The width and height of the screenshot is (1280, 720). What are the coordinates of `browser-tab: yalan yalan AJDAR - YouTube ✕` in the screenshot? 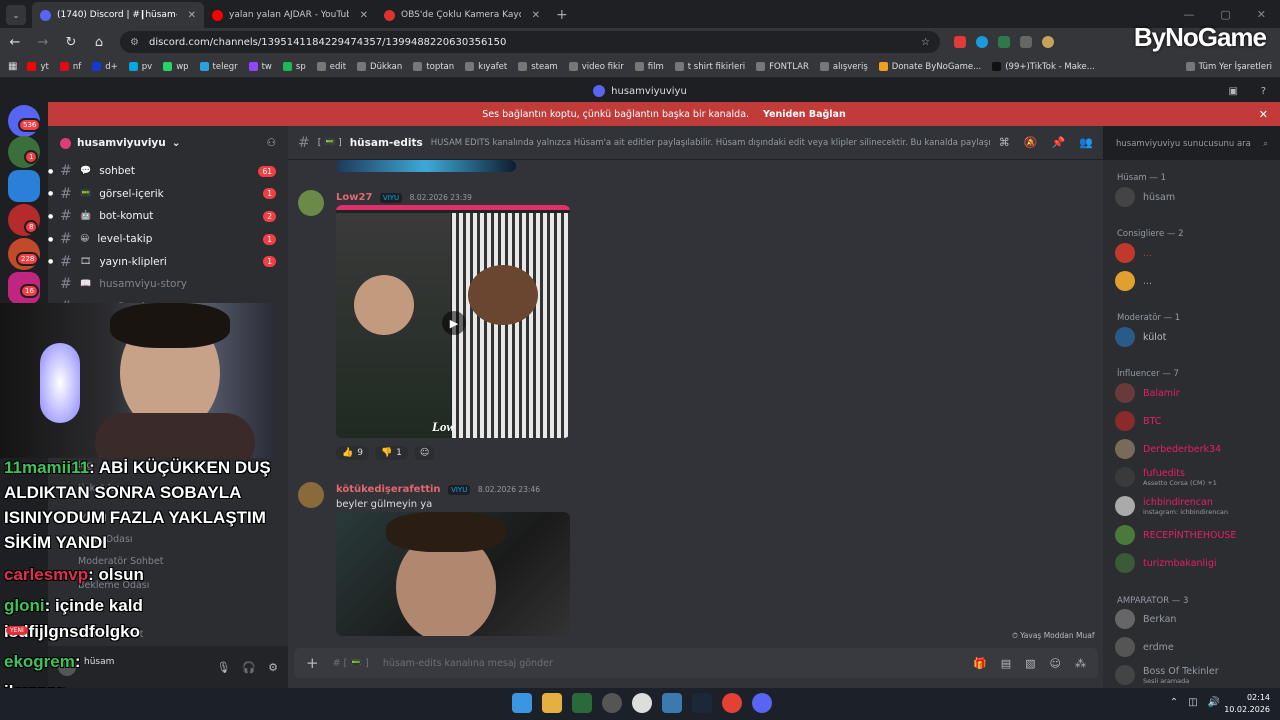 It's located at (290, 15).